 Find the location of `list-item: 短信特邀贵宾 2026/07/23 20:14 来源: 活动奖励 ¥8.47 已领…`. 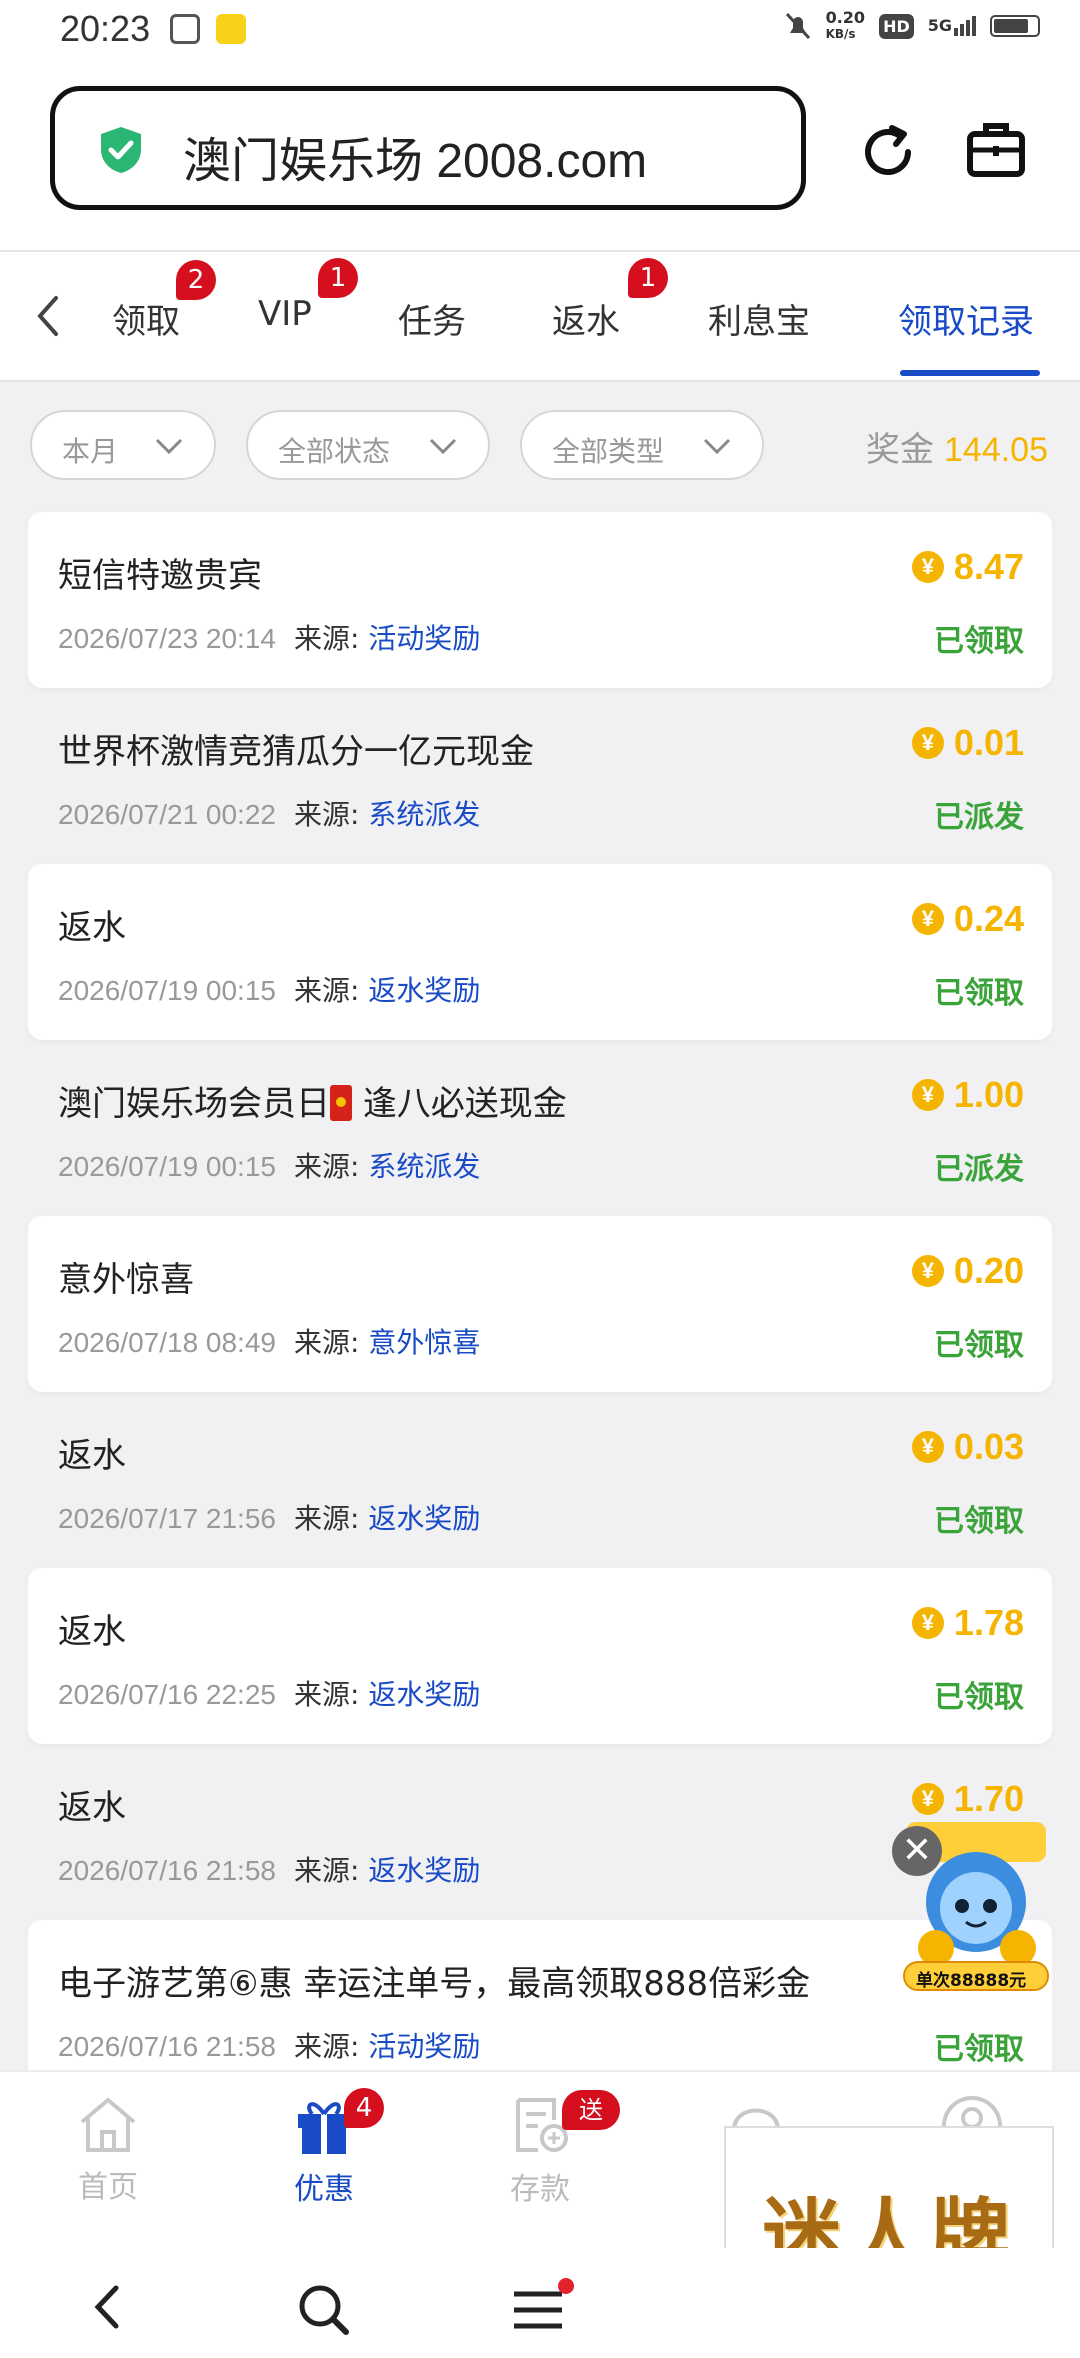

list-item: 短信特邀贵宾 2026/07/23 20:14 来源: 活动奖励 ¥8.47 已领… is located at coordinates (540, 600).